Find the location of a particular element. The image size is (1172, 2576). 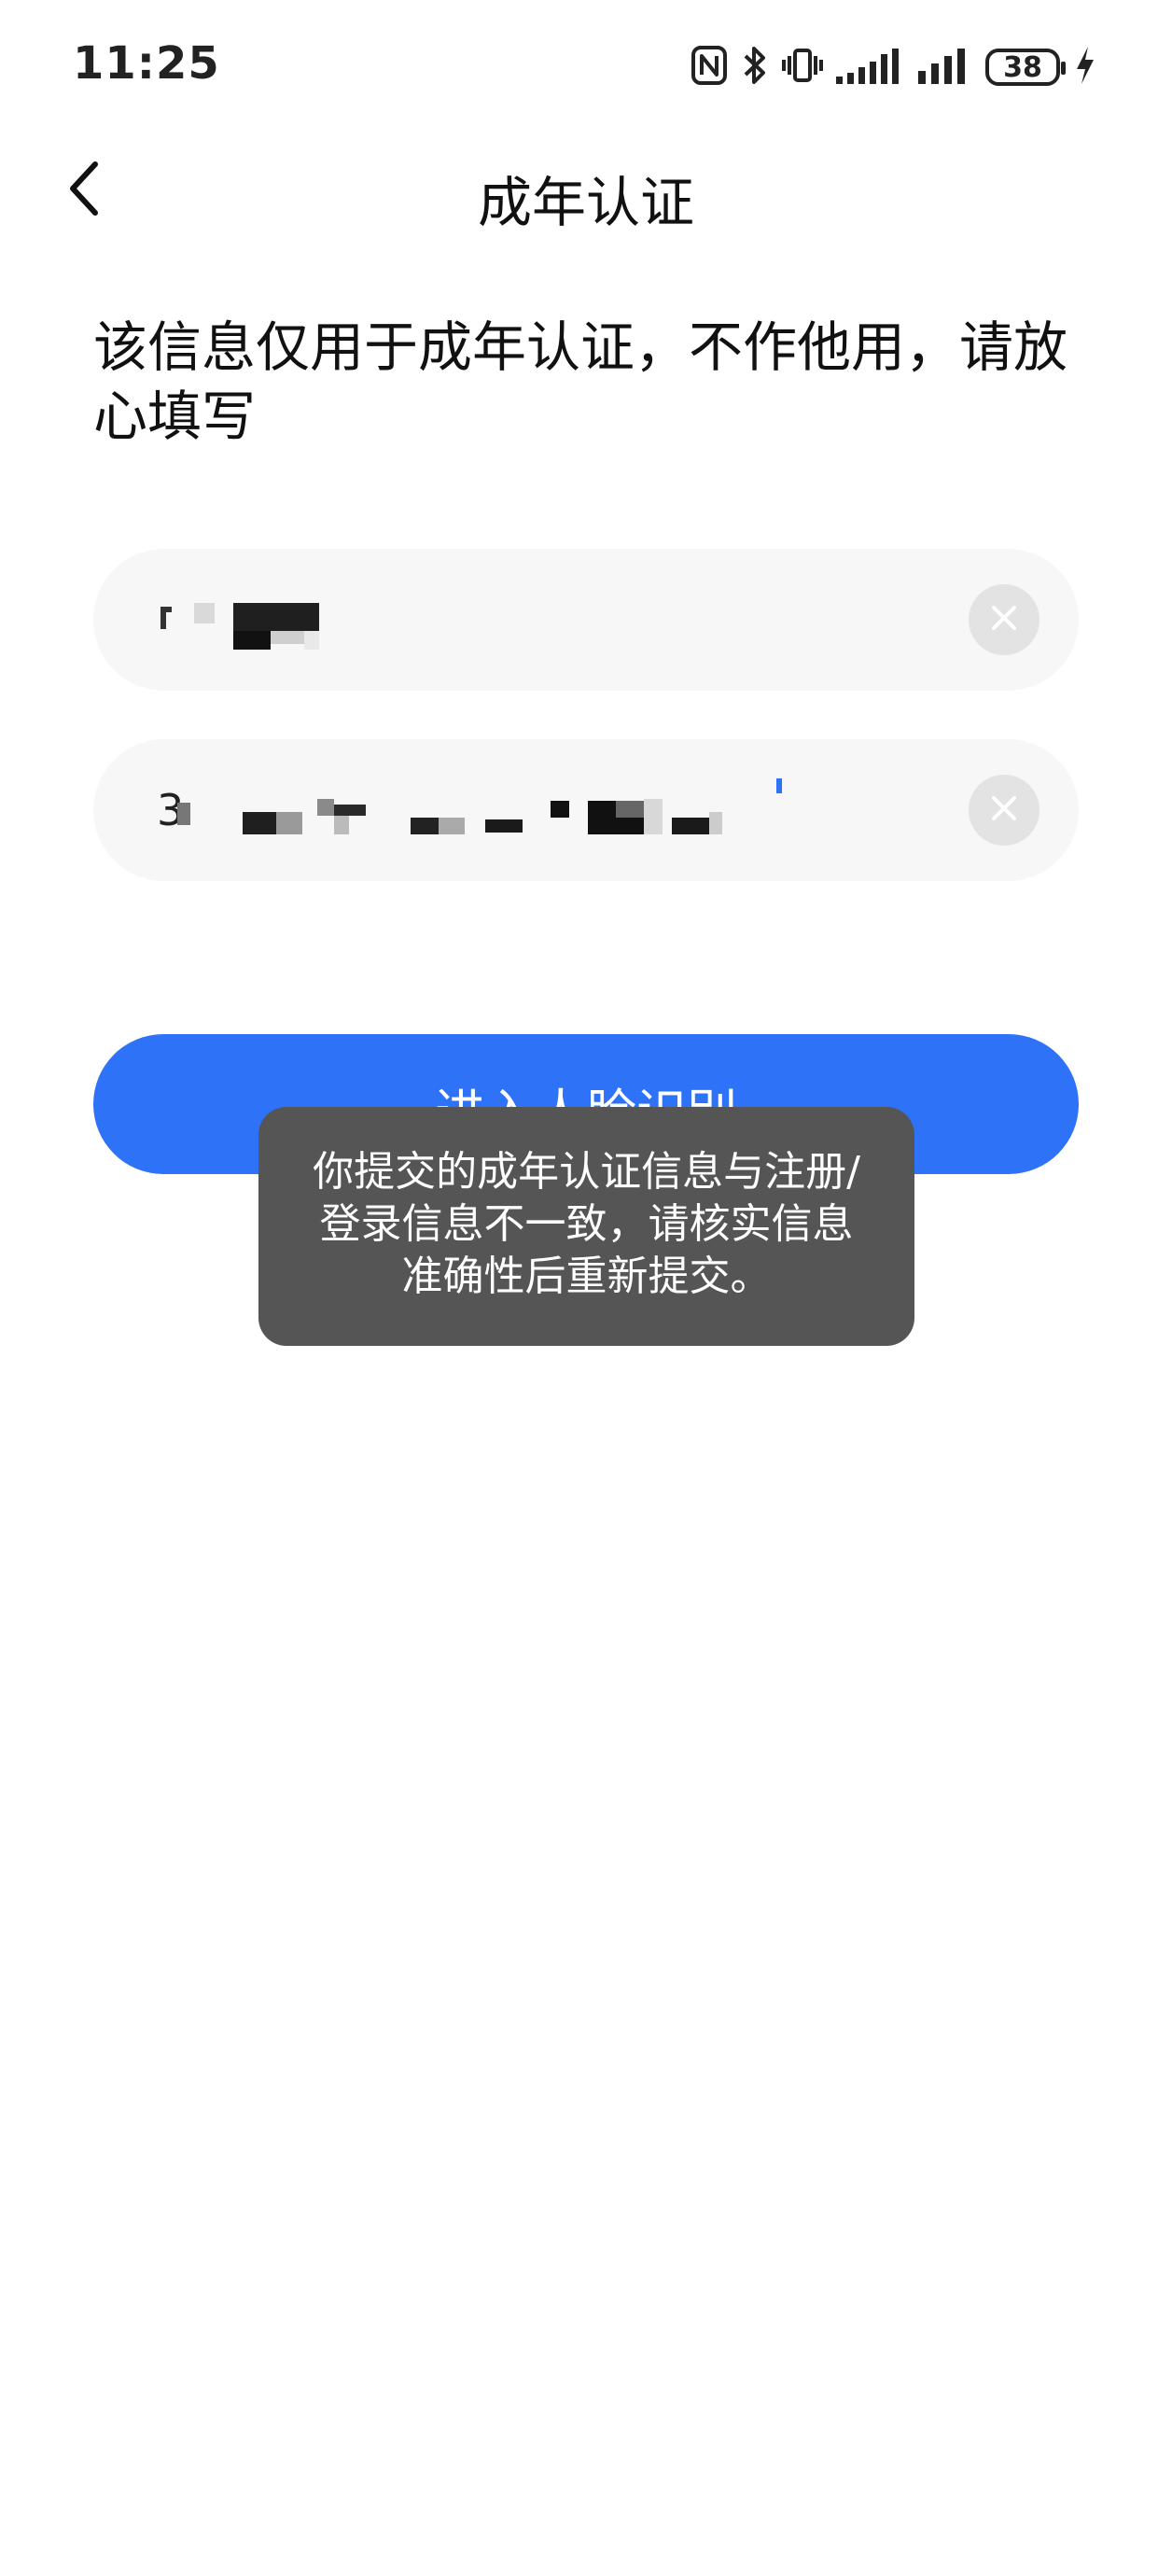

error-toast: 你提交的成年认证信息与注册/登录信息不一致，请核实信息准确性后重新提交。 is located at coordinates (586, 1226).